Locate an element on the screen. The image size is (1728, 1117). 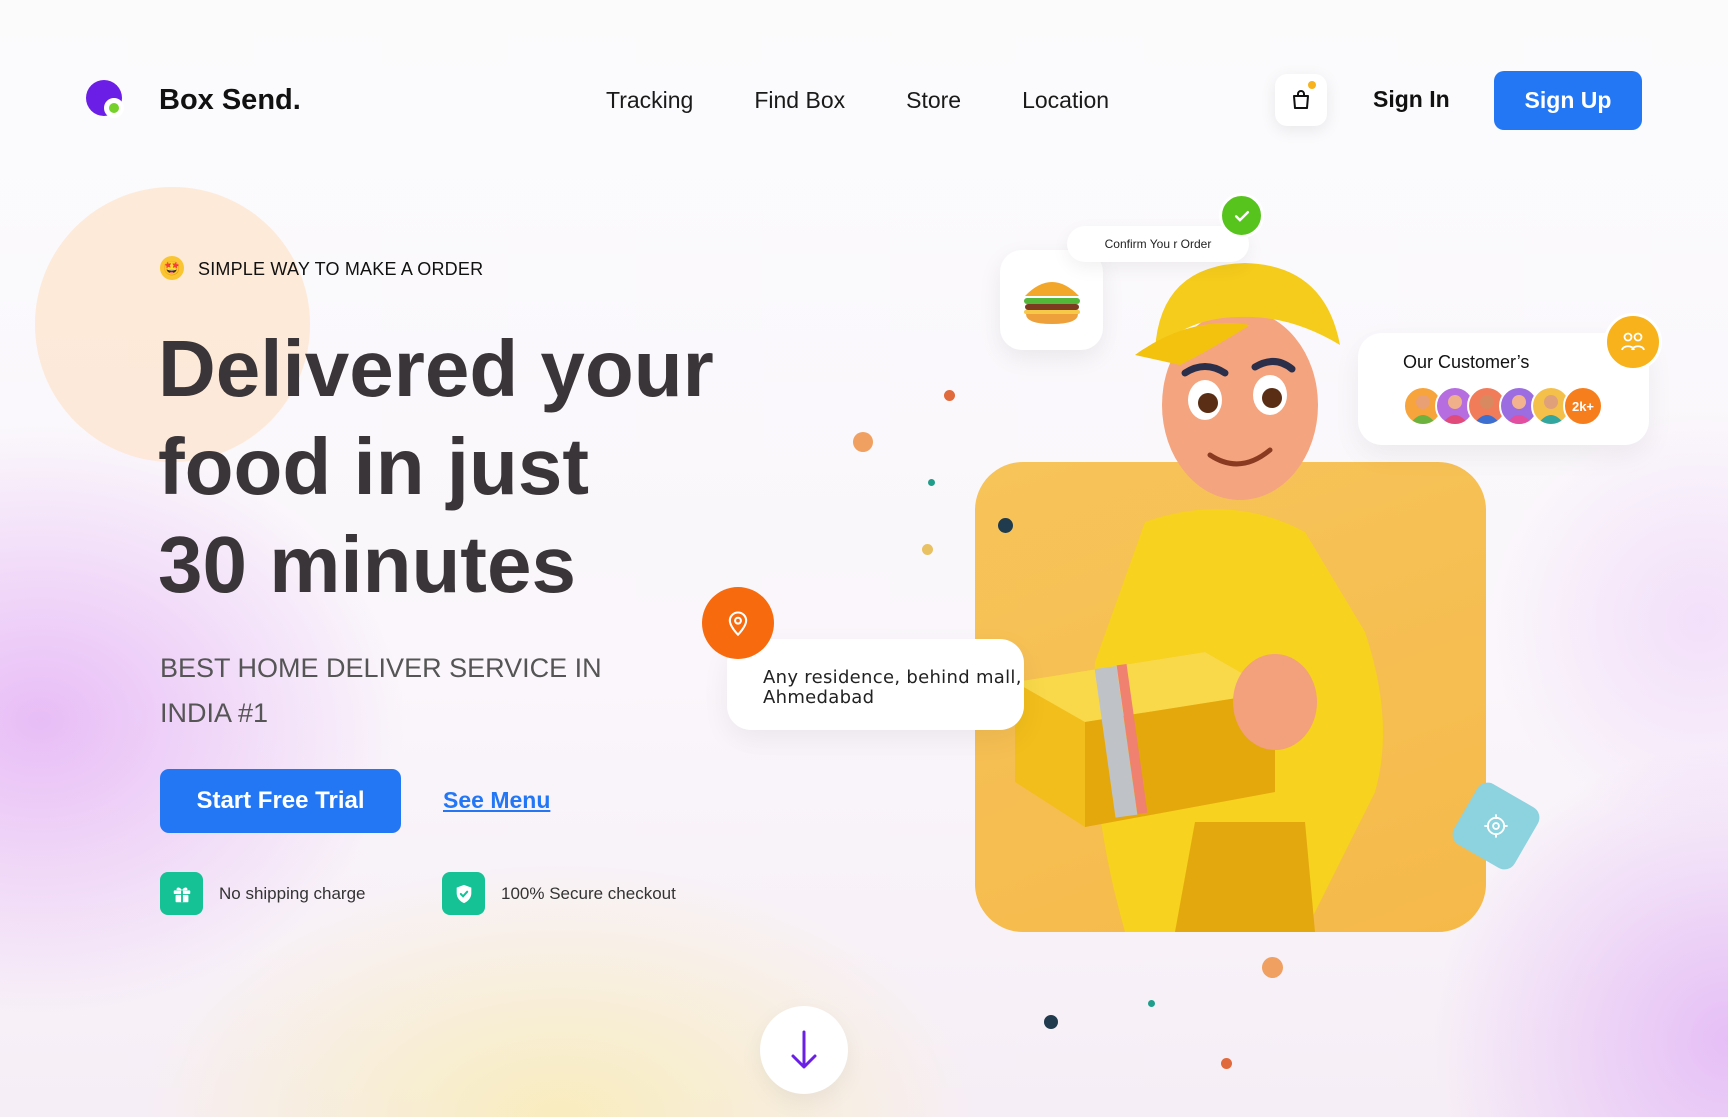
star-struck-emoji-icon: 🤩 is located at coordinates (172, 268).